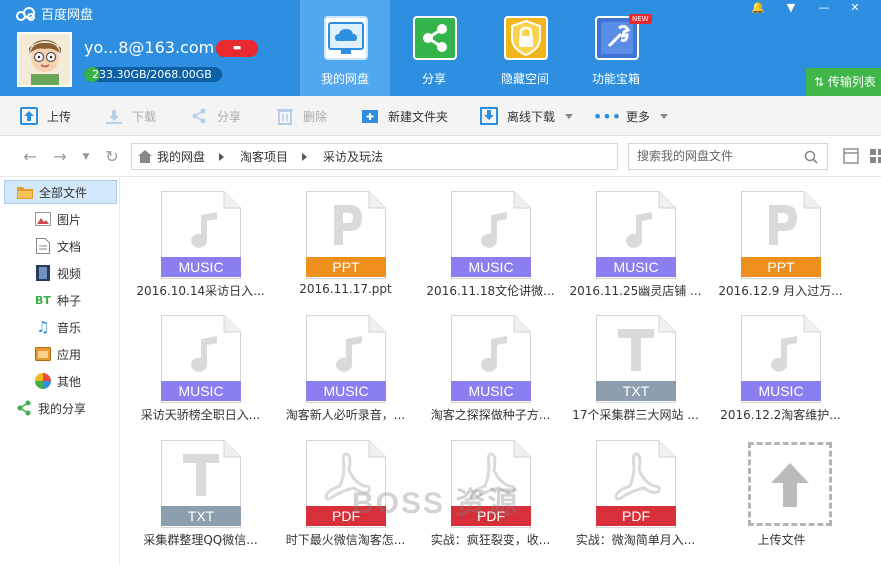 This screenshot has height=565, width=881. Describe the element at coordinates (69, 381) in the screenshot. I see `sidebar-item-label: 其他` at that location.